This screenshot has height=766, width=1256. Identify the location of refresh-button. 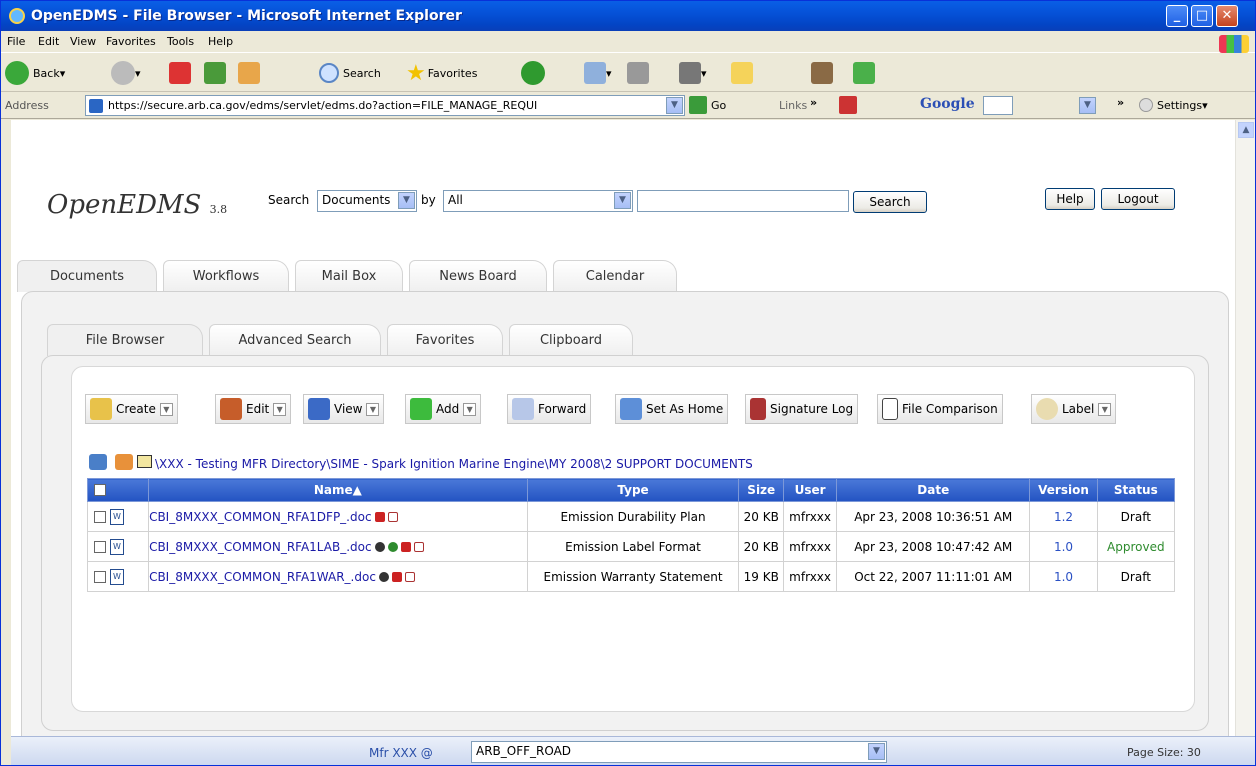
(215, 73).